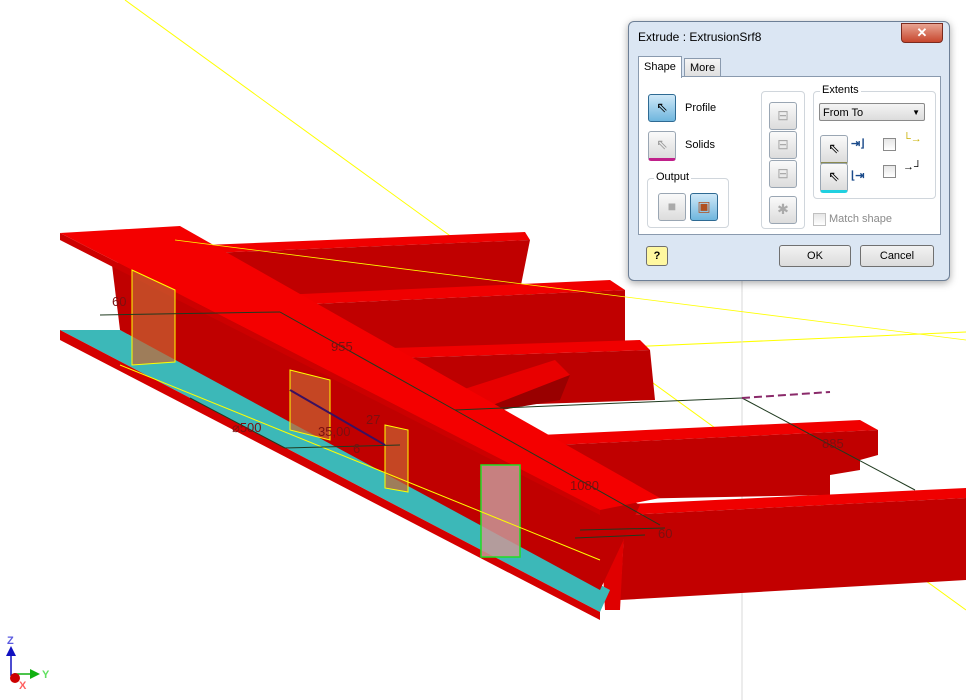 This screenshot has height=700, width=966. I want to click on cancel-button: Cancel, so click(897, 256).